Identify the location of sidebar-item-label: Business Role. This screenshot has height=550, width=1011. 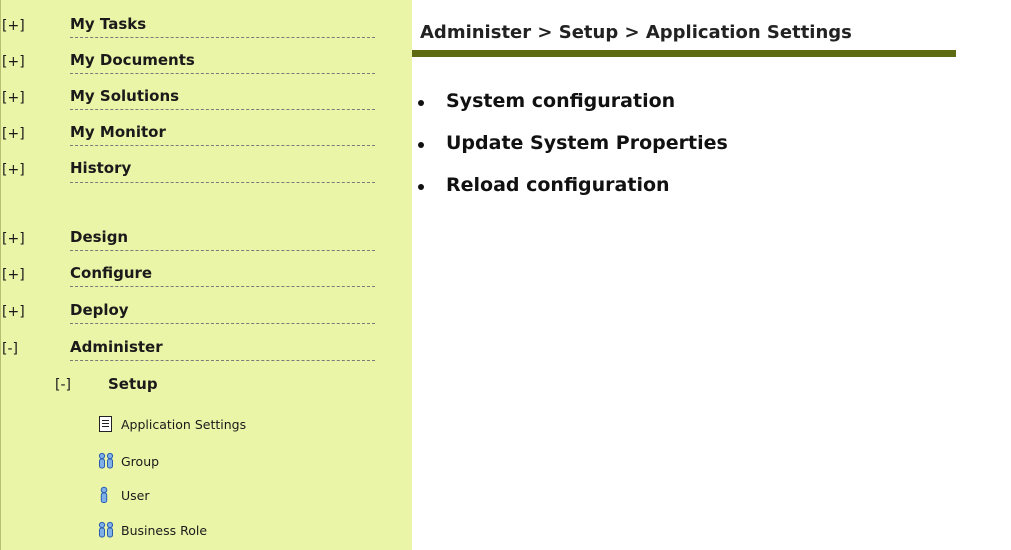
(164, 530).